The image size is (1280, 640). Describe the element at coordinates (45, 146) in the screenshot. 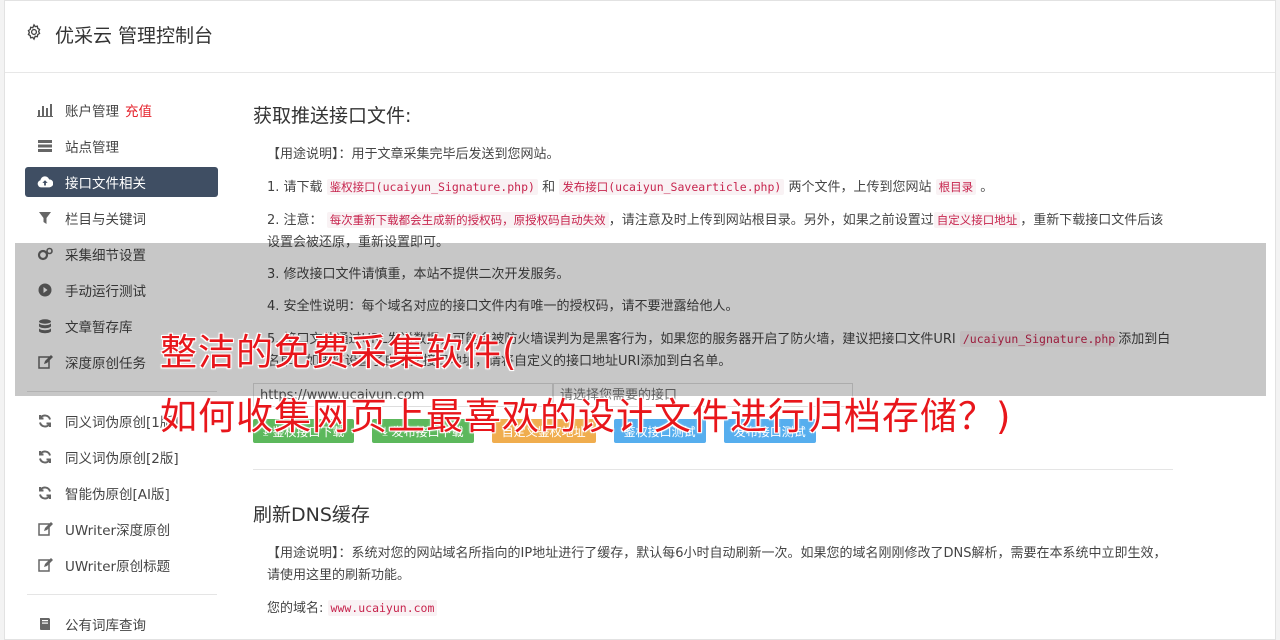

I see `server-icon` at that location.